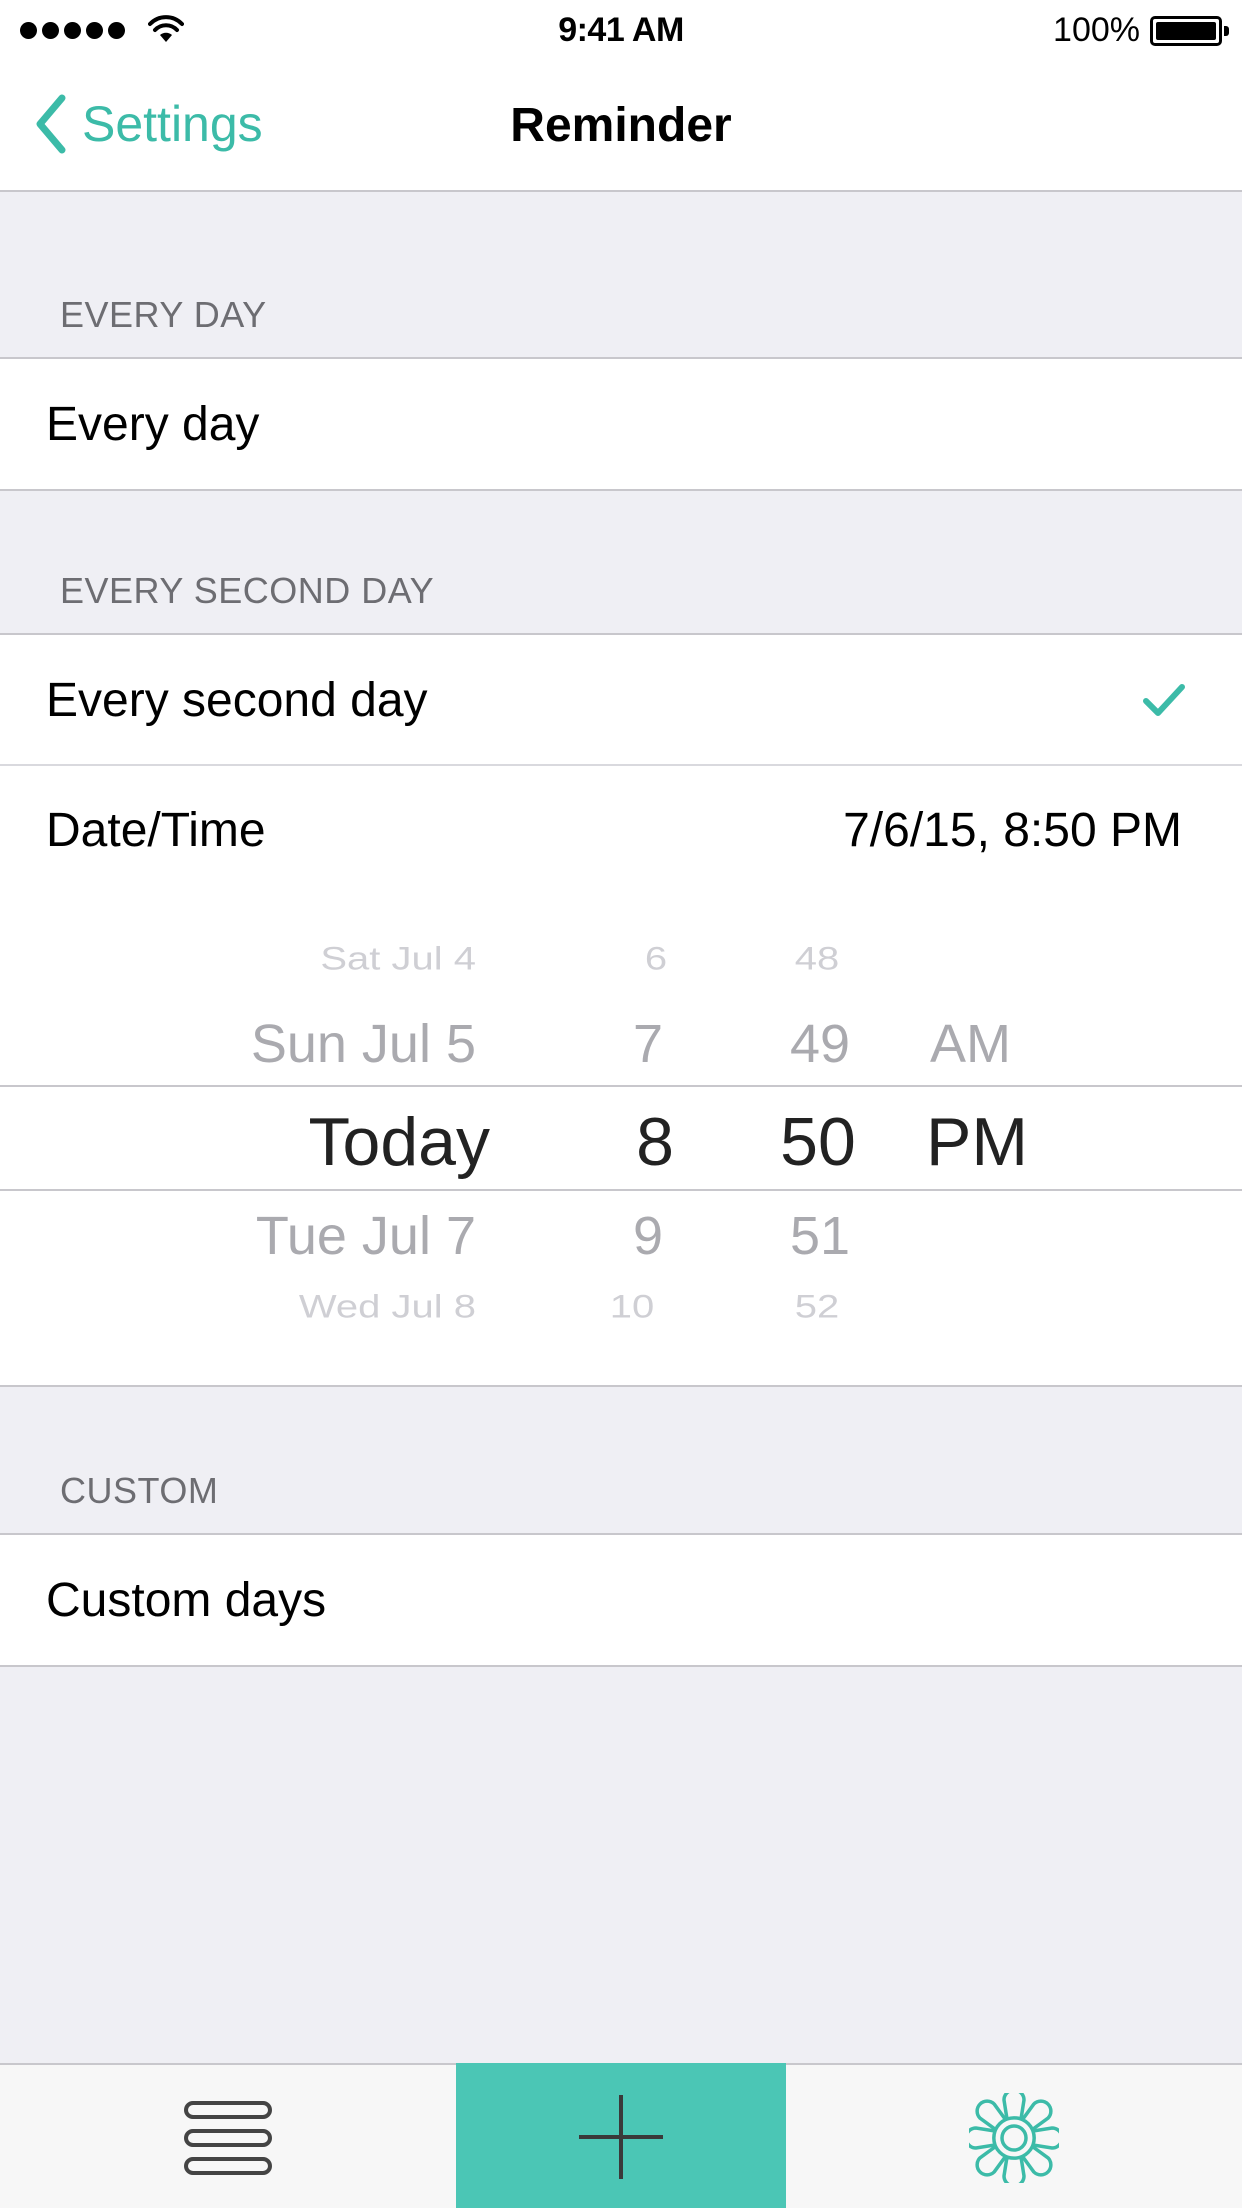 This screenshot has height=2208, width=1242. What do you see at coordinates (366, 1236) in the screenshot?
I see `picker-date-item: Tue Jul 7` at bounding box center [366, 1236].